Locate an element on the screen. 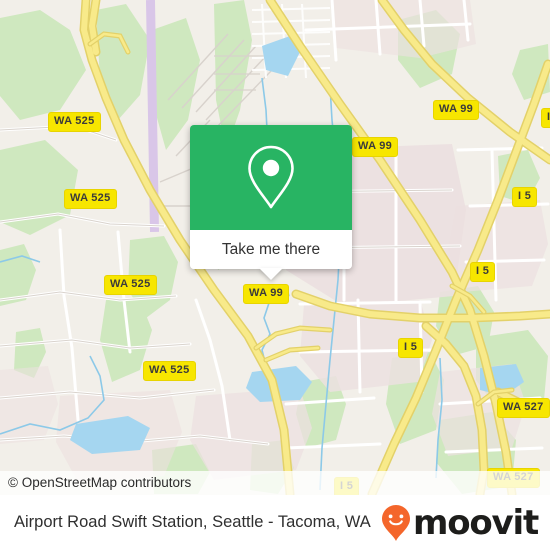 The height and width of the screenshot is (550, 550). road-shield-wa527: WA 527 is located at coordinates (523, 408).